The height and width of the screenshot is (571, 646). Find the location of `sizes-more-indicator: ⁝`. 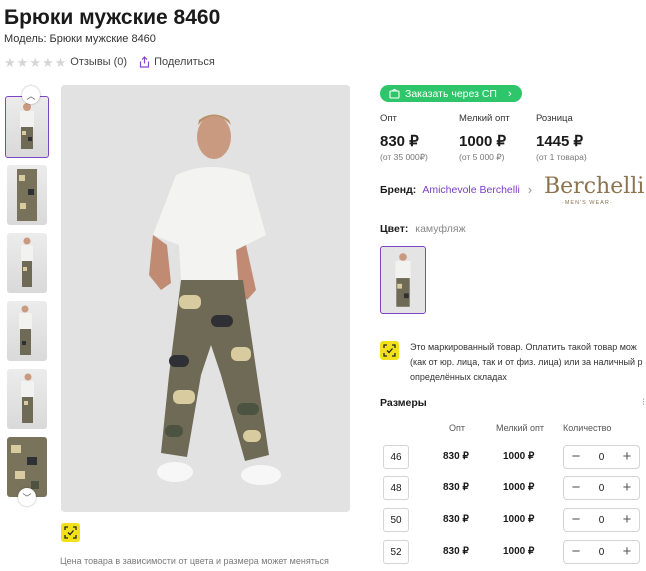

sizes-more-indicator: ⁝ is located at coordinates (644, 402).